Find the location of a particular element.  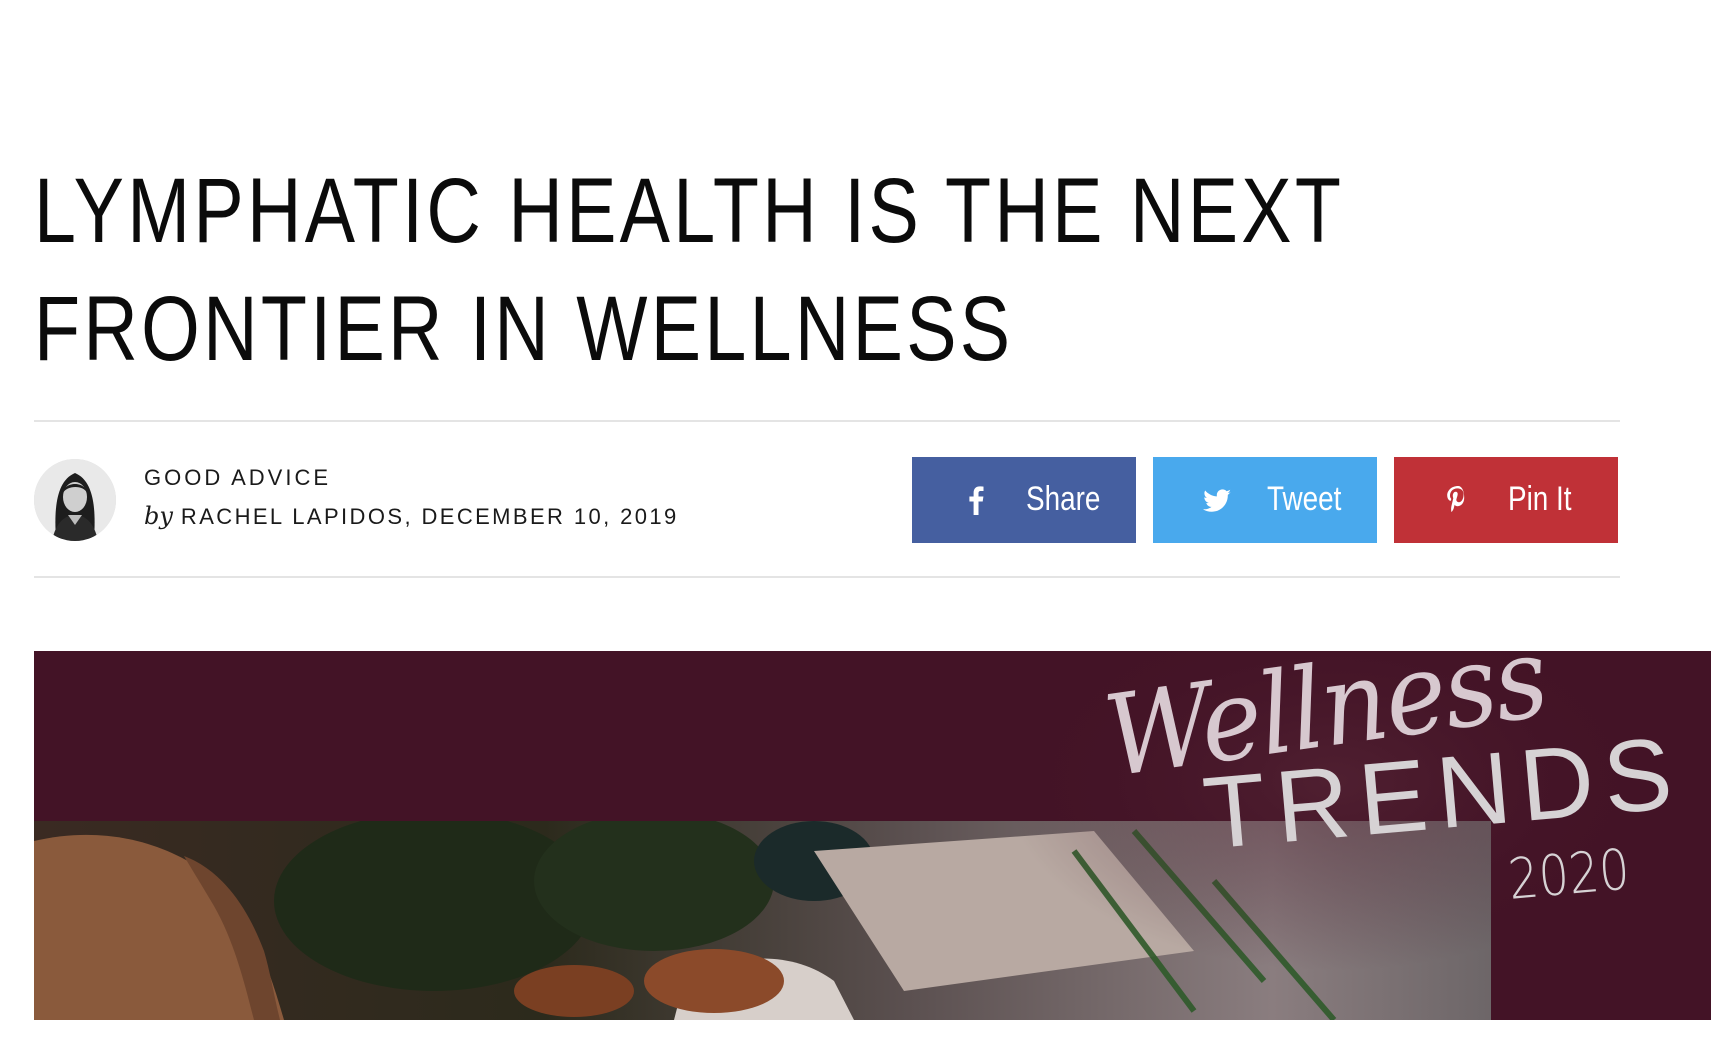

divider-bottom is located at coordinates (827, 577).